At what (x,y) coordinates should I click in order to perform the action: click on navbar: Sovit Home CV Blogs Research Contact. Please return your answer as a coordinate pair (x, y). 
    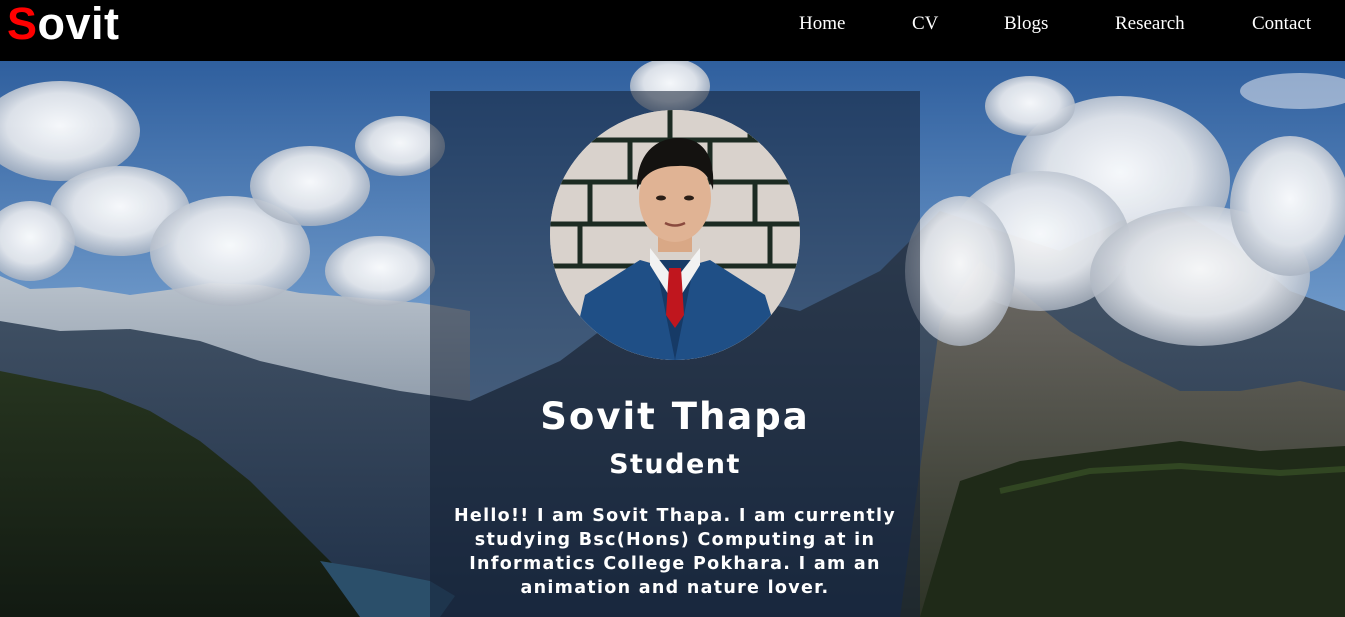
    Looking at the image, I should click on (672, 30).